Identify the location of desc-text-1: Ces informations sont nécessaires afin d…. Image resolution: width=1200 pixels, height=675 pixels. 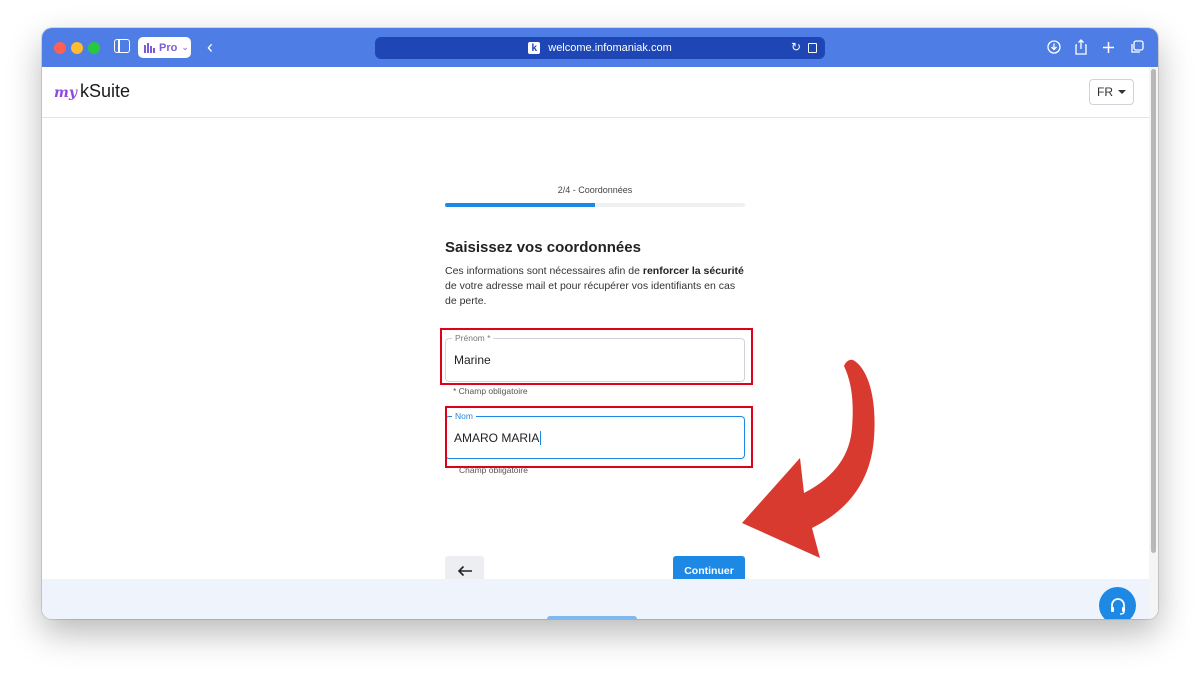
(544, 271).